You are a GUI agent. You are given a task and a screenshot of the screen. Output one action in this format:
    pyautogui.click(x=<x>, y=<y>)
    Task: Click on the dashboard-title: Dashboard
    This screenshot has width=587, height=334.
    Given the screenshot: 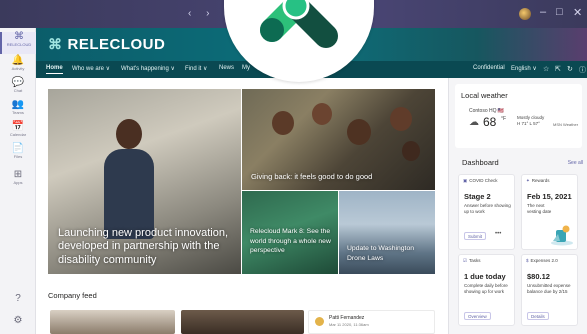 What is the action you would take?
    pyautogui.click(x=480, y=162)
    